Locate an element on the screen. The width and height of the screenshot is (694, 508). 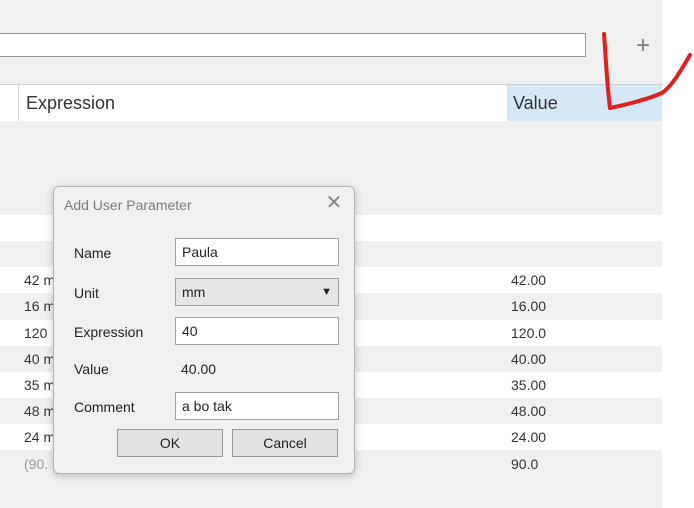
search-input is located at coordinates (293, 45).